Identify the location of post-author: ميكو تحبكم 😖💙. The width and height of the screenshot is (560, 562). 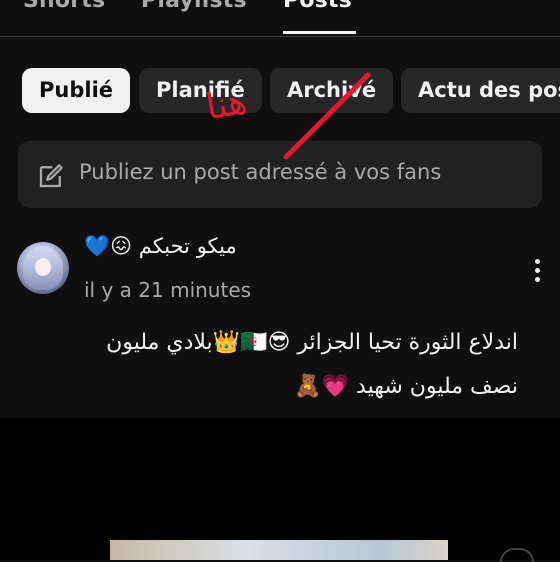
(179, 251).